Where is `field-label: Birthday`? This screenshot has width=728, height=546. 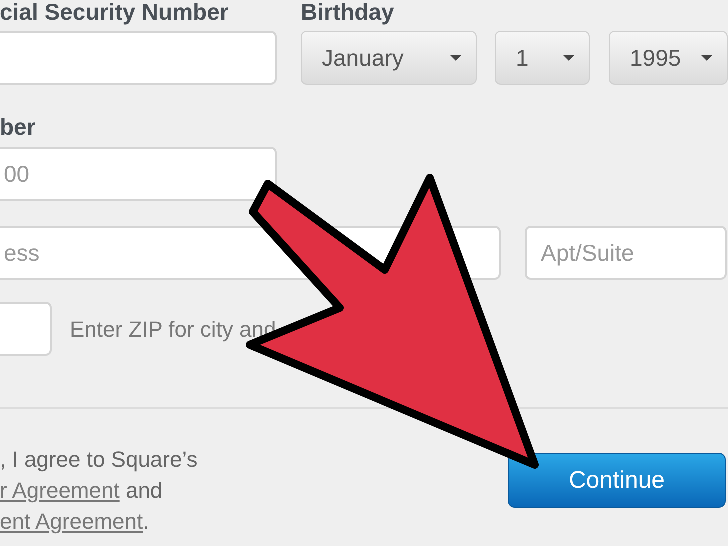 field-label: Birthday is located at coordinates (347, 12).